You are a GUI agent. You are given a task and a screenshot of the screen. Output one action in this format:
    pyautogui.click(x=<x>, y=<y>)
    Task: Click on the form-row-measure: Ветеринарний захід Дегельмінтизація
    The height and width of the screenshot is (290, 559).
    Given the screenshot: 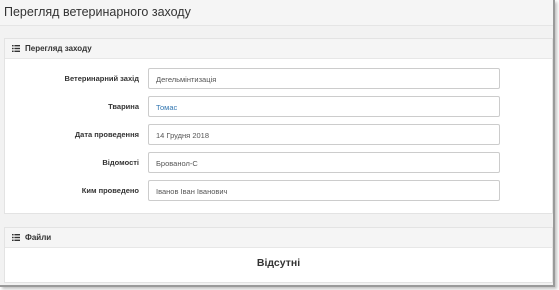 What is the action you would take?
    pyautogui.click(x=278, y=78)
    